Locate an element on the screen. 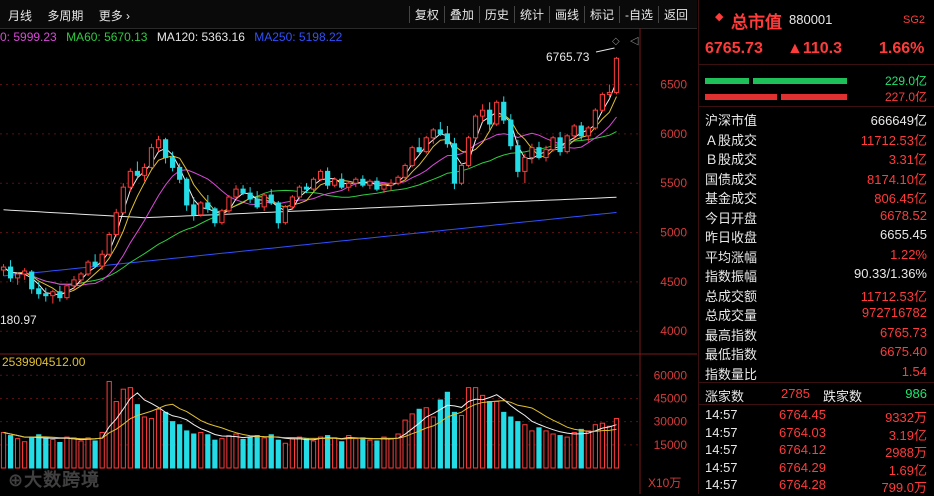  flow-bar-2b is located at coordinates (814, 97).